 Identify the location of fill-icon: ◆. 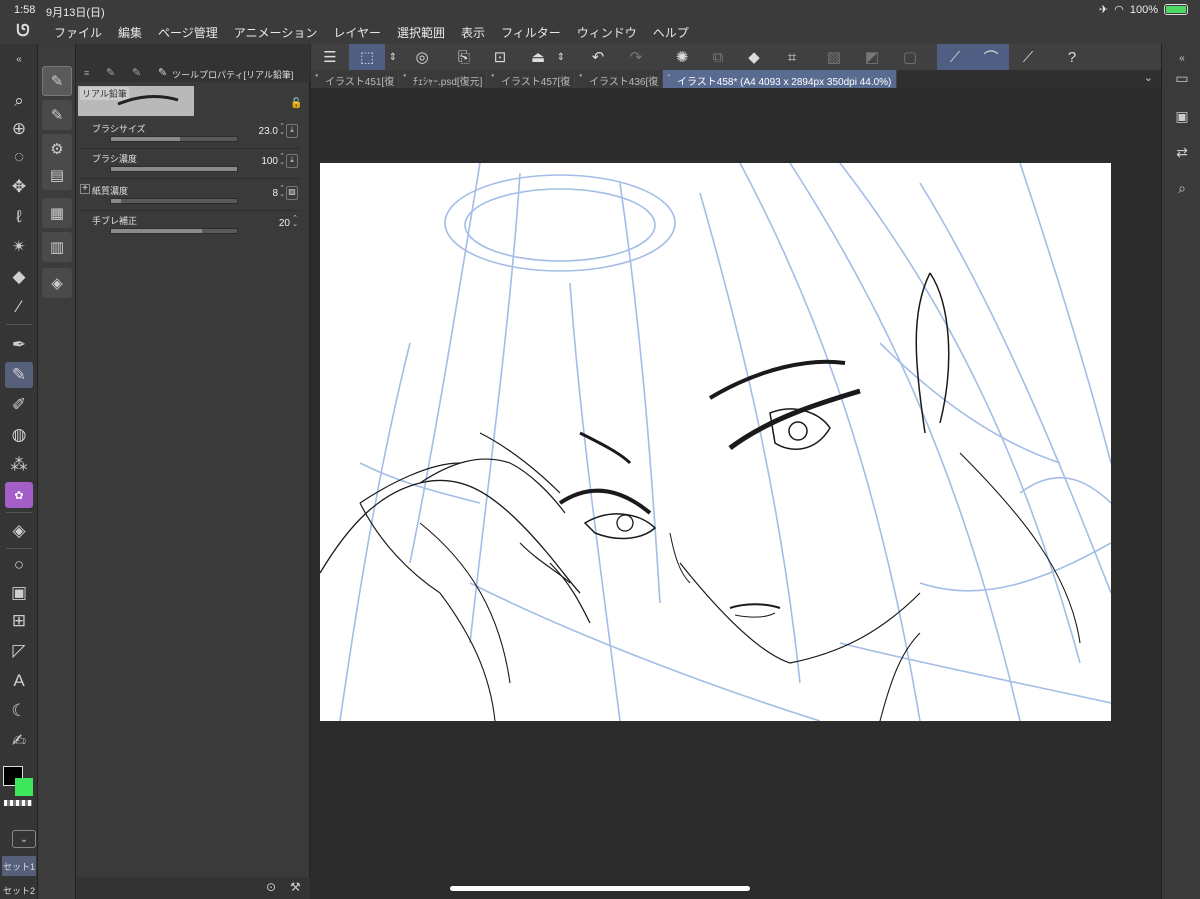
(19, 277).